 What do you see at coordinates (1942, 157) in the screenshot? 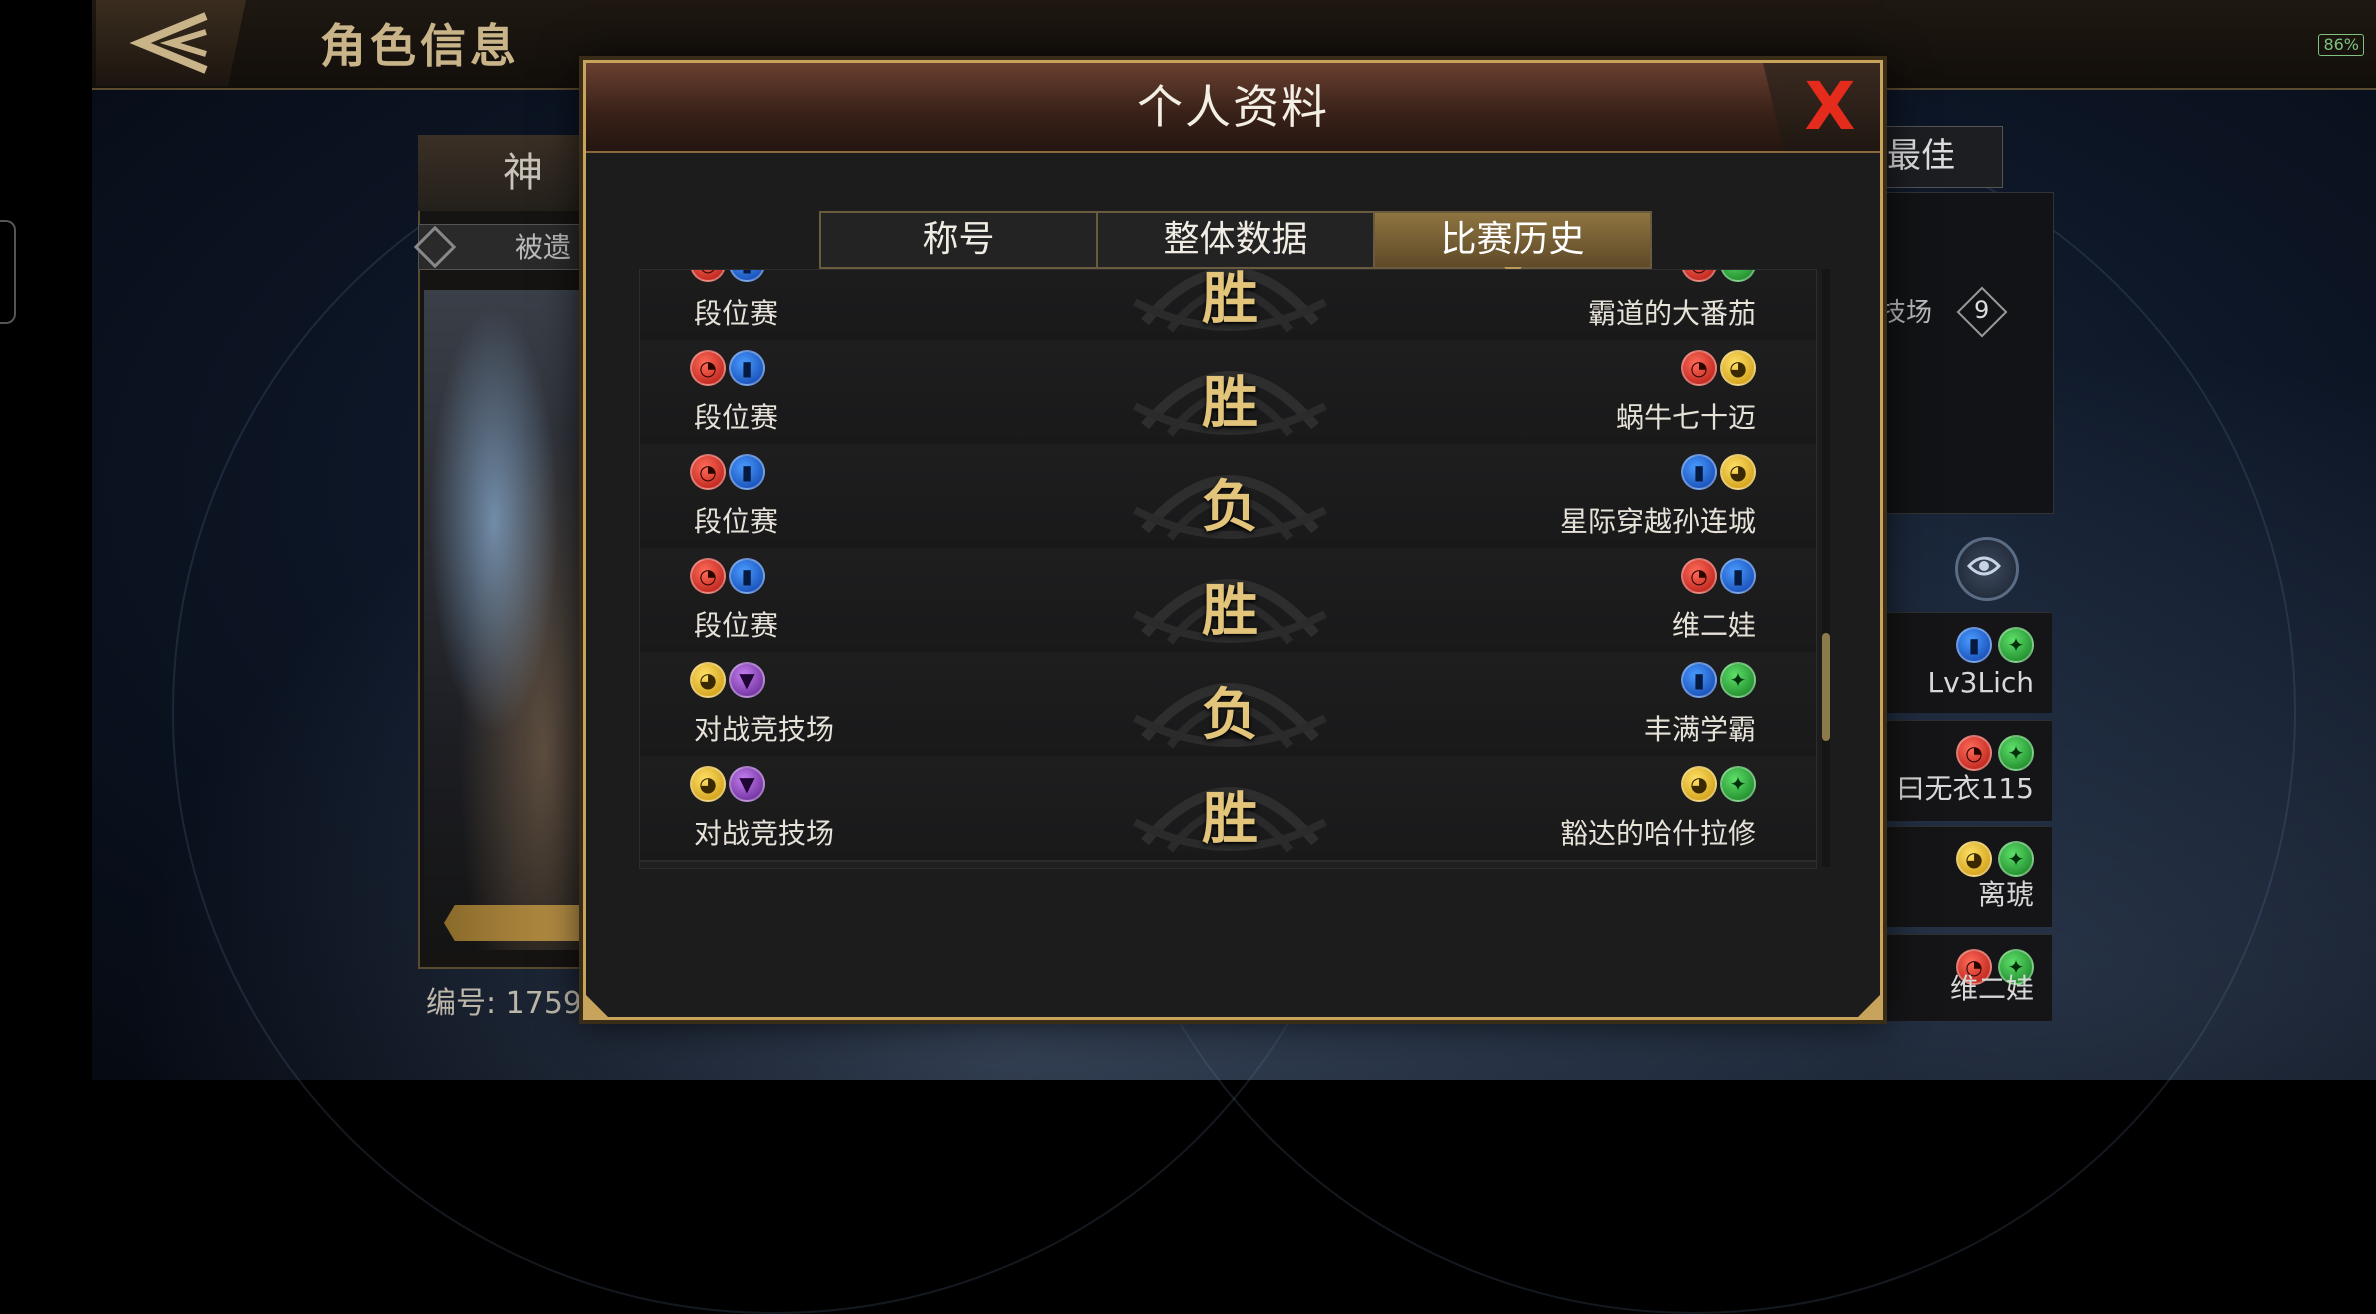
I see `best-tab: 最佳` at bounding box center [1942, 157].